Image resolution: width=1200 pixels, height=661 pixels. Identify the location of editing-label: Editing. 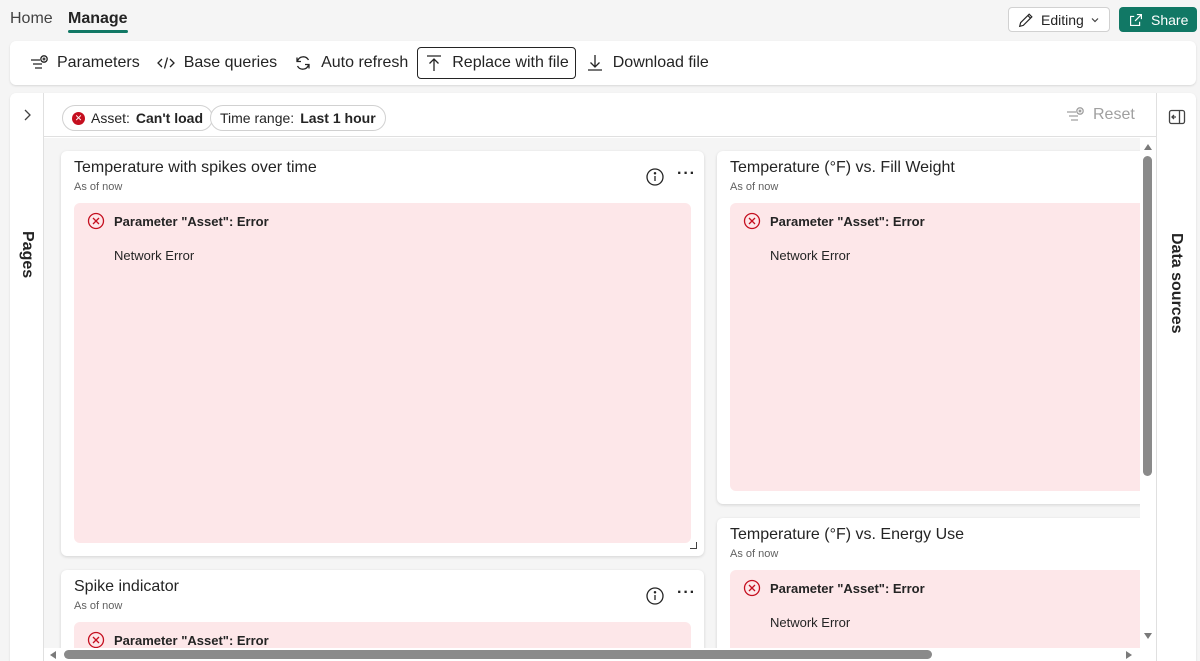
(1062, 19).